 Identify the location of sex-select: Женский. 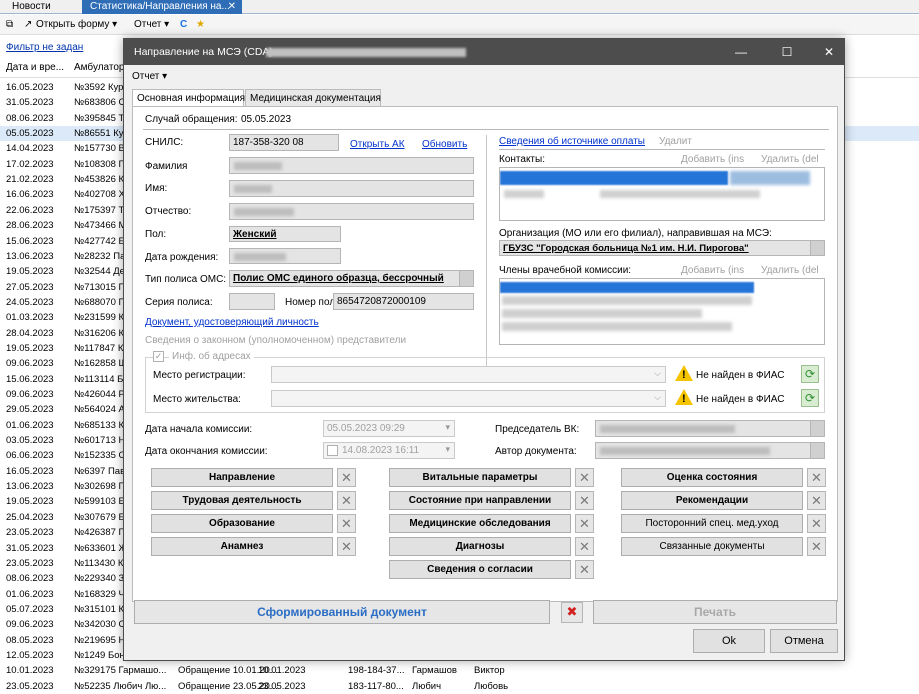
(285, 234).